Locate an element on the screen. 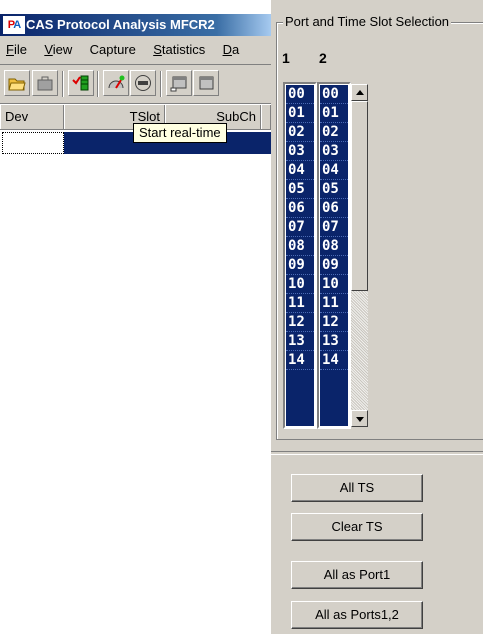 Image resolution: width=483 pixels, height=634 pixels. scroll-thumb is located at coordinates (359, 196).